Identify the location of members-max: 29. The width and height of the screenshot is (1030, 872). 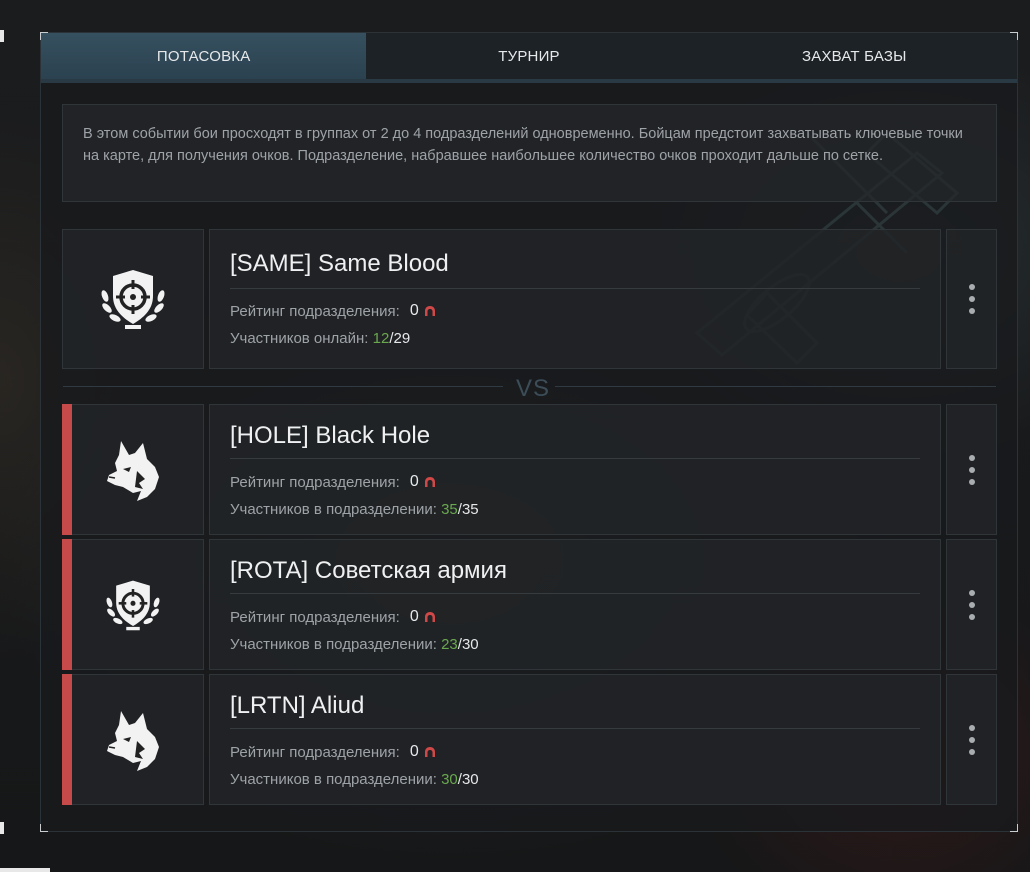
(402, 338).